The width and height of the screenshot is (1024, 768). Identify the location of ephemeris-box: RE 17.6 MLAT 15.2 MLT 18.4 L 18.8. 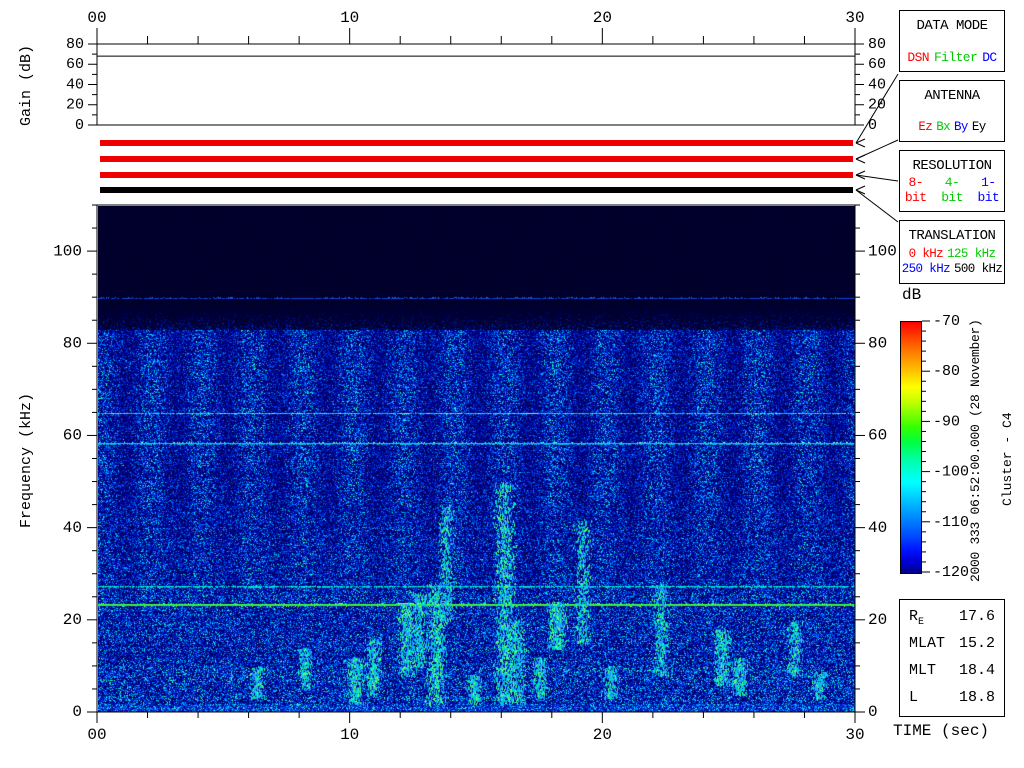
(952, 658).